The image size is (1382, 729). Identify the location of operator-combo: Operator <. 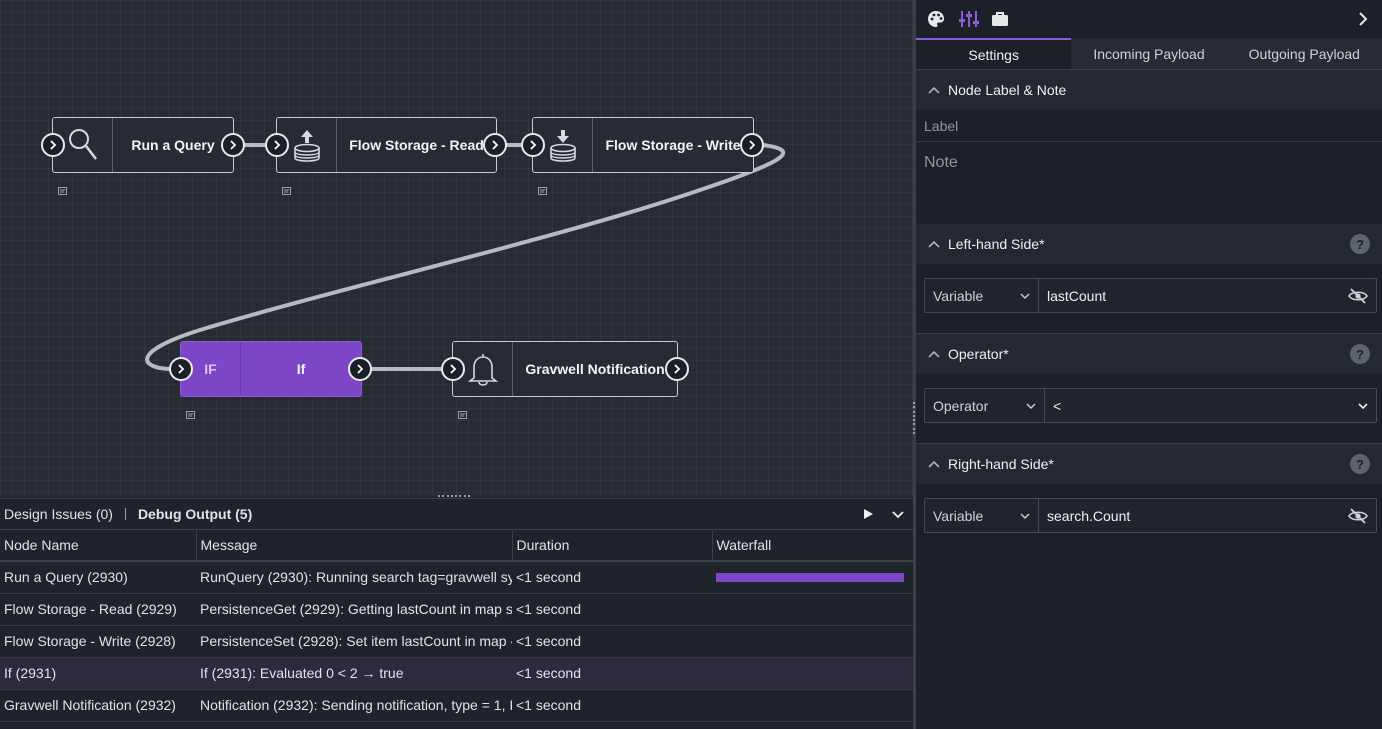
(1150, 405).